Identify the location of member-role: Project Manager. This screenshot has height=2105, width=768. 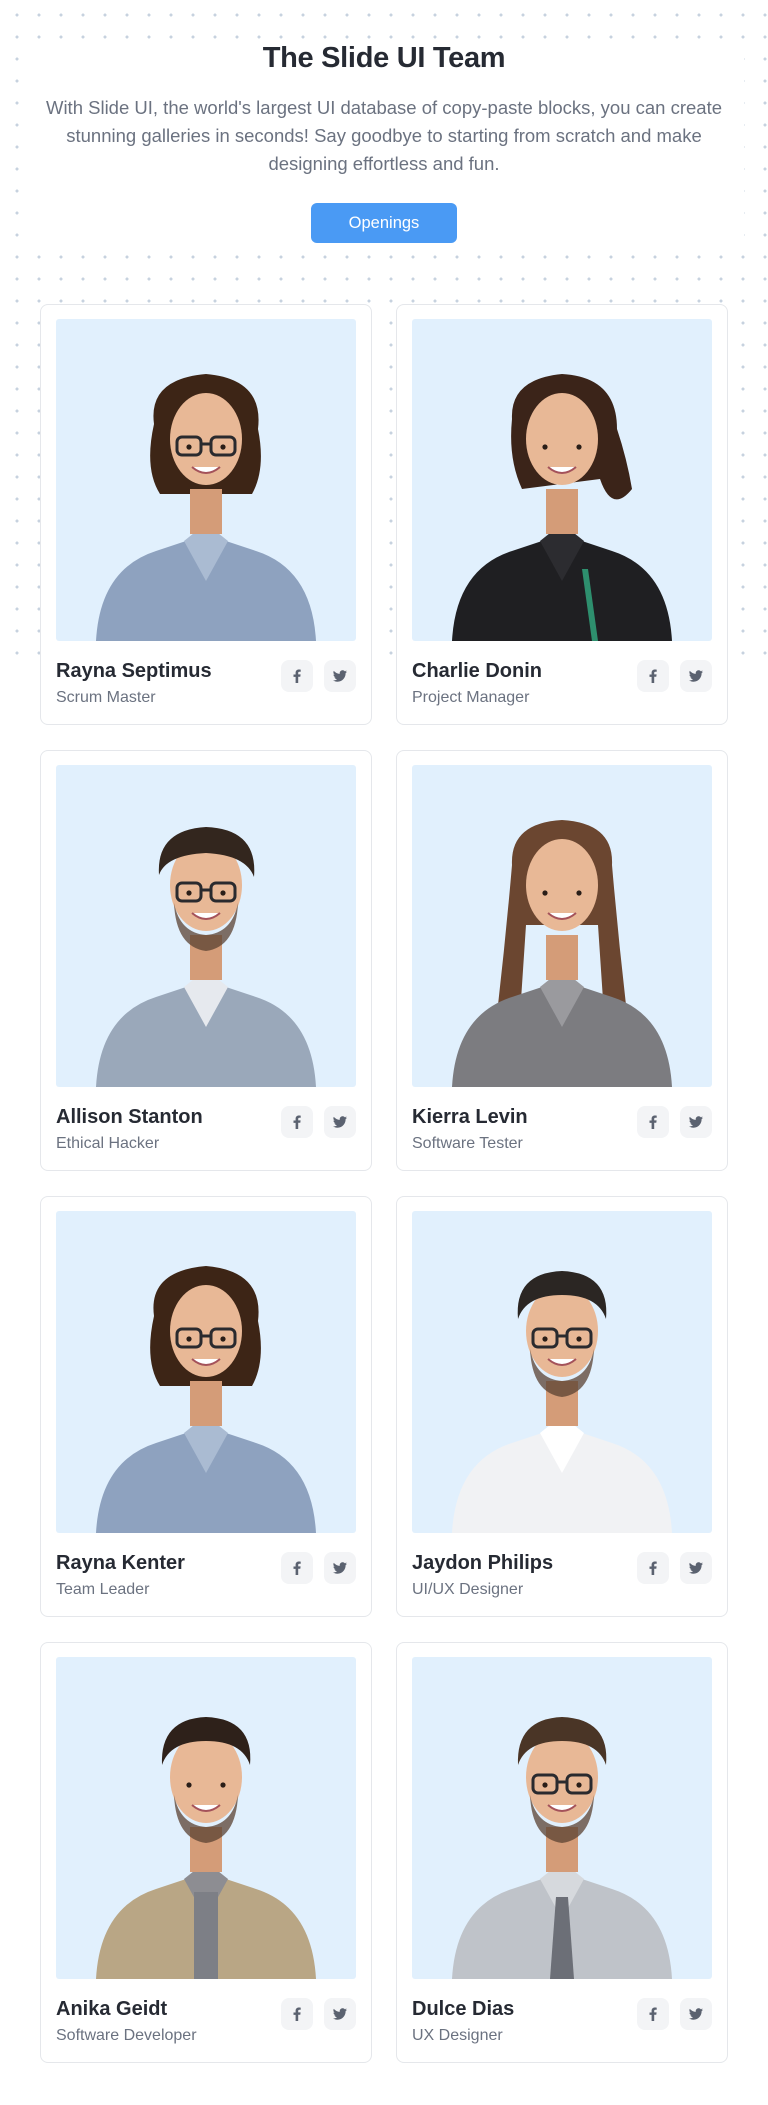
(471, 697).